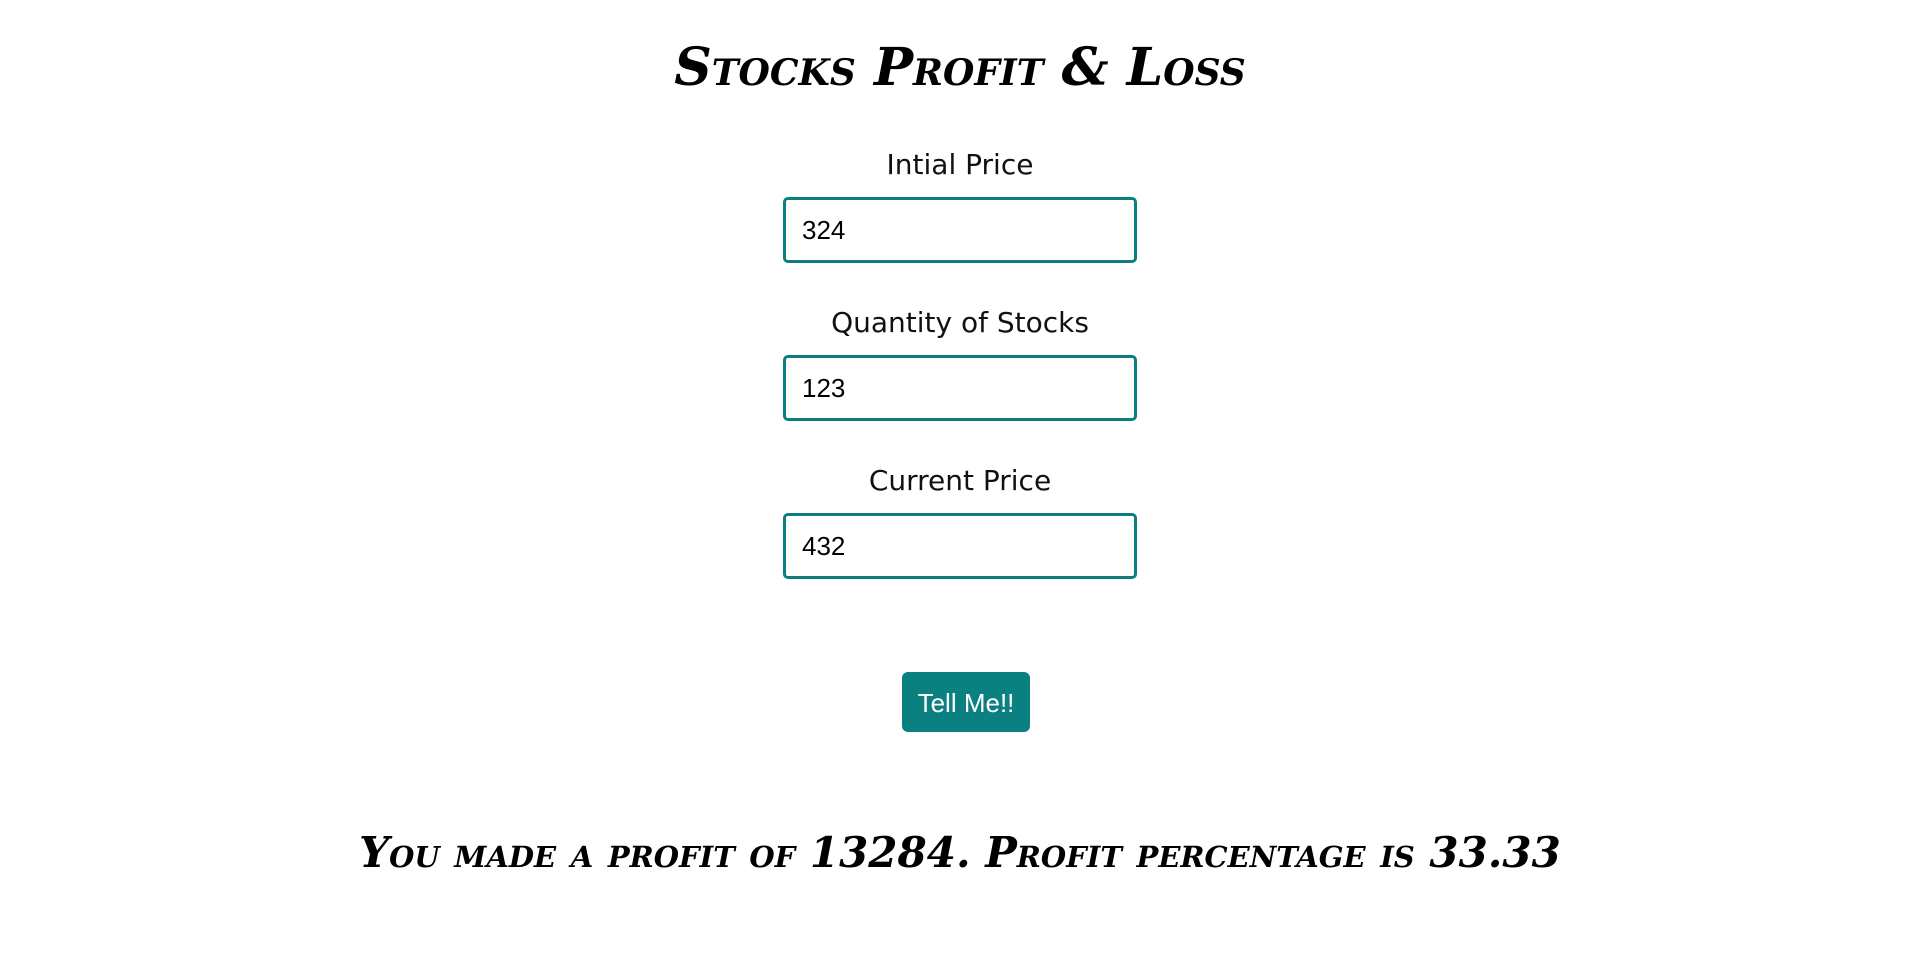  What do you see at coordinates (960, 67) in the screenshot?
I see `page-title: Stocks Profit & Loss` at bounding box center [960, 67].